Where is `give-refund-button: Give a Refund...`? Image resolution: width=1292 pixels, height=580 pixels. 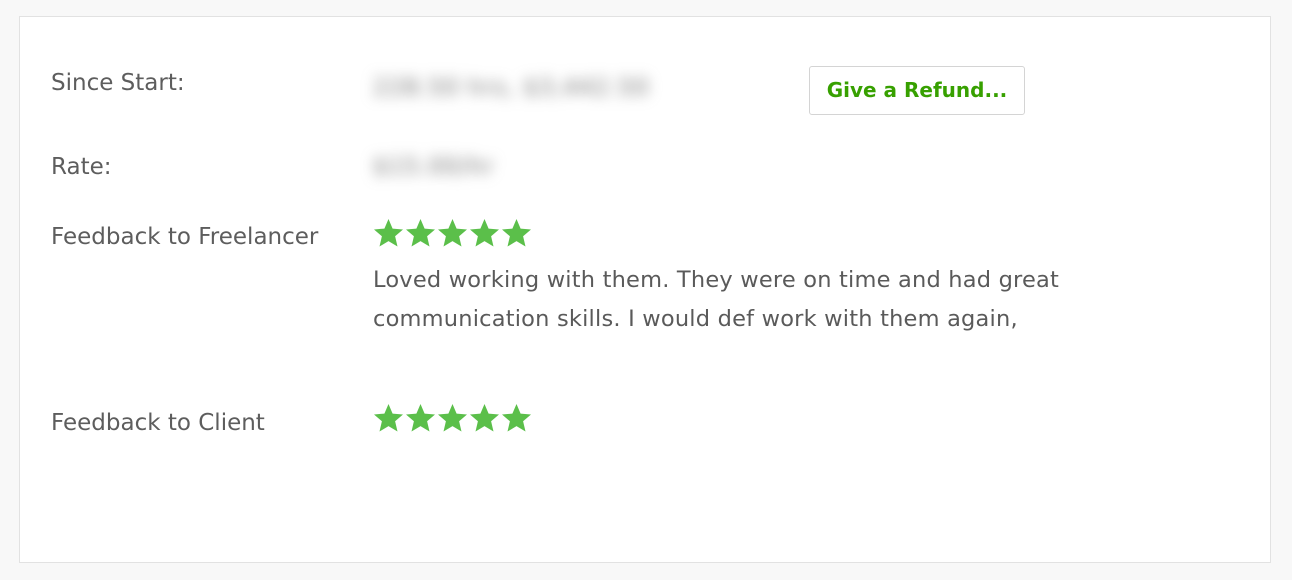
give-refund-button: Give a Refund... is located at coordinates (917, 90).